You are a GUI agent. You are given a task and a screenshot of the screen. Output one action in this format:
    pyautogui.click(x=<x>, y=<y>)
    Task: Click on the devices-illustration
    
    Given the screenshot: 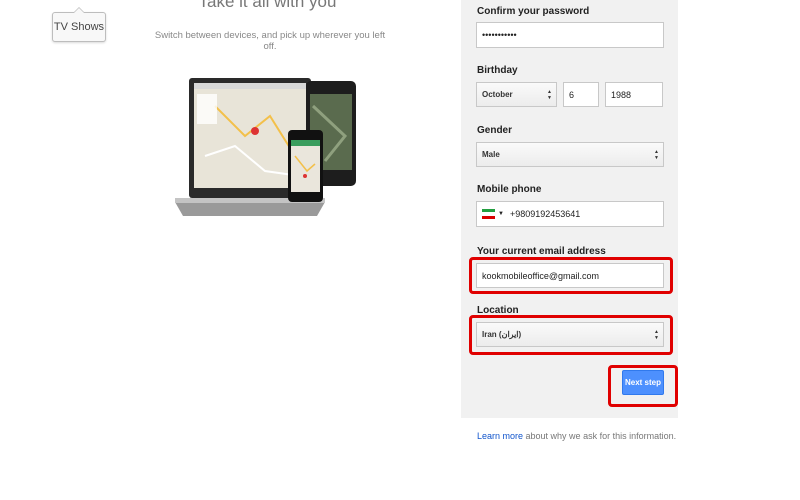 What is the action you would take?
    pyautogui.click(x=265, y=147)
    